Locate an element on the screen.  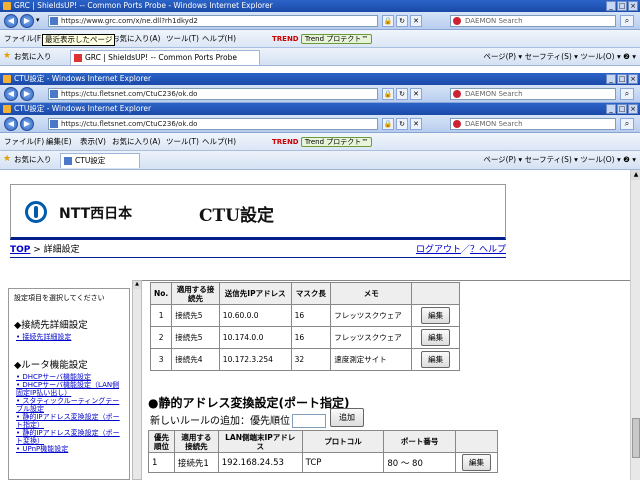
page-scrollbar: ▲ is located at coordinates (635, 325).